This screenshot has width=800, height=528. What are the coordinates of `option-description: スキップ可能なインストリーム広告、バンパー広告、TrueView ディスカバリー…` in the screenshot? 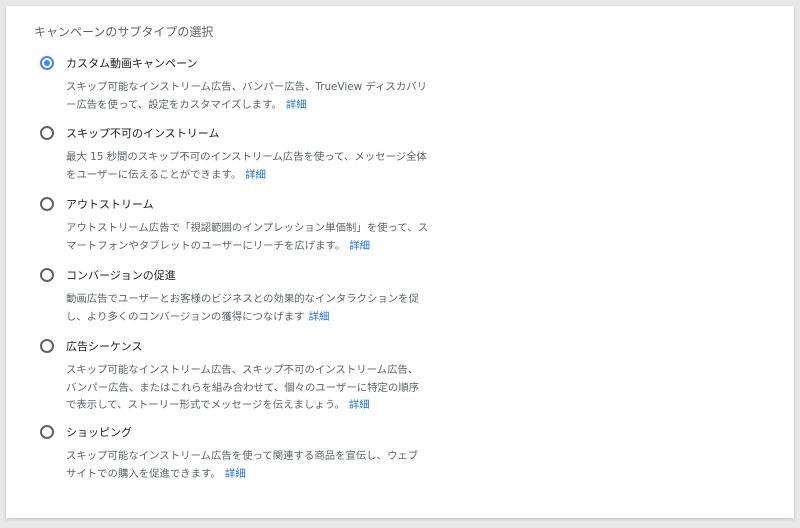 It's located at (247, 96).